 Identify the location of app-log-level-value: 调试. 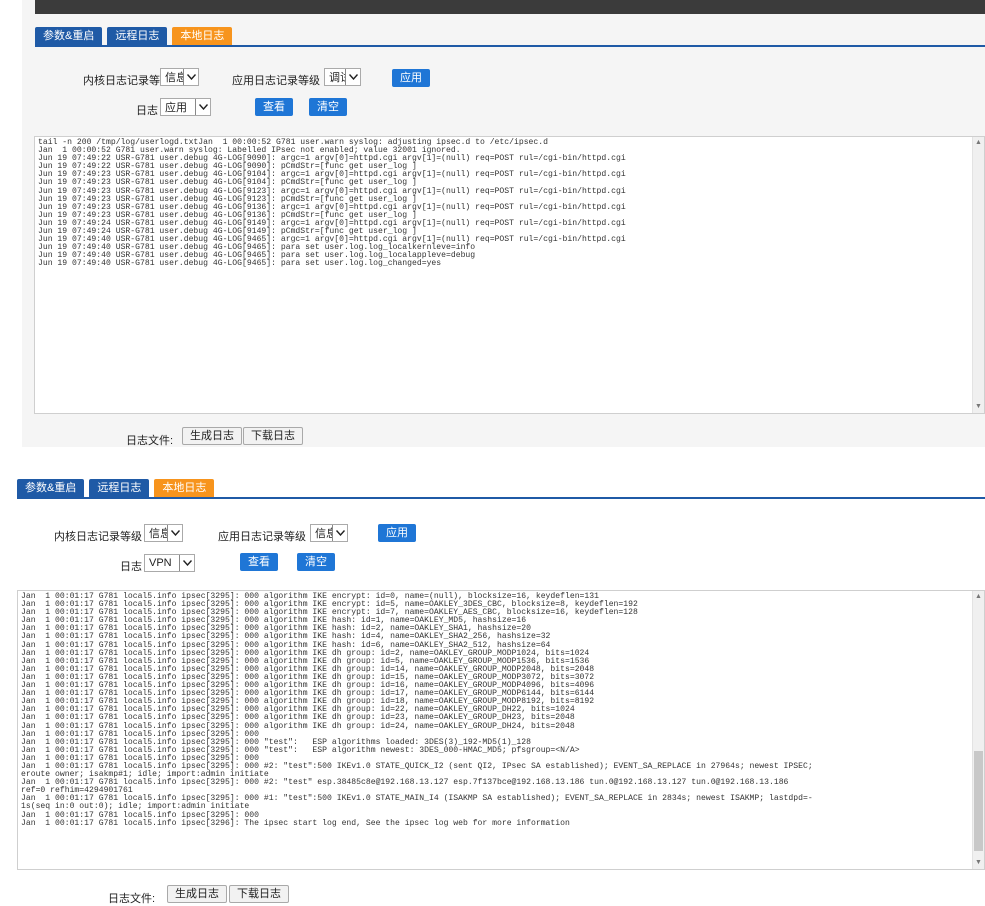
(337, 78).